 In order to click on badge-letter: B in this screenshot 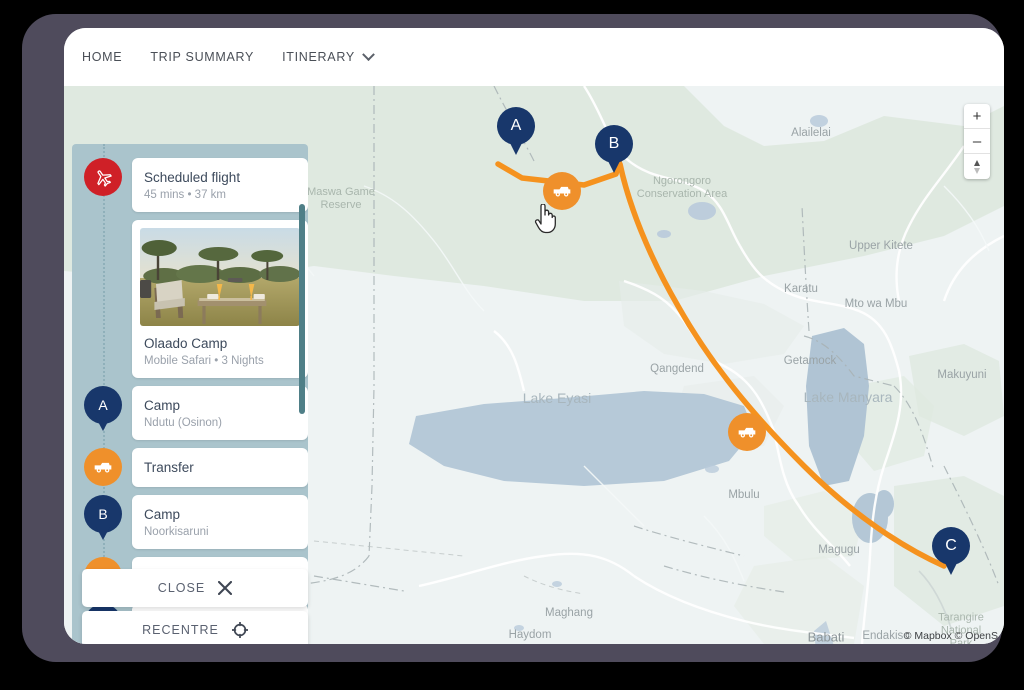, I will do `click(103, 514)`.